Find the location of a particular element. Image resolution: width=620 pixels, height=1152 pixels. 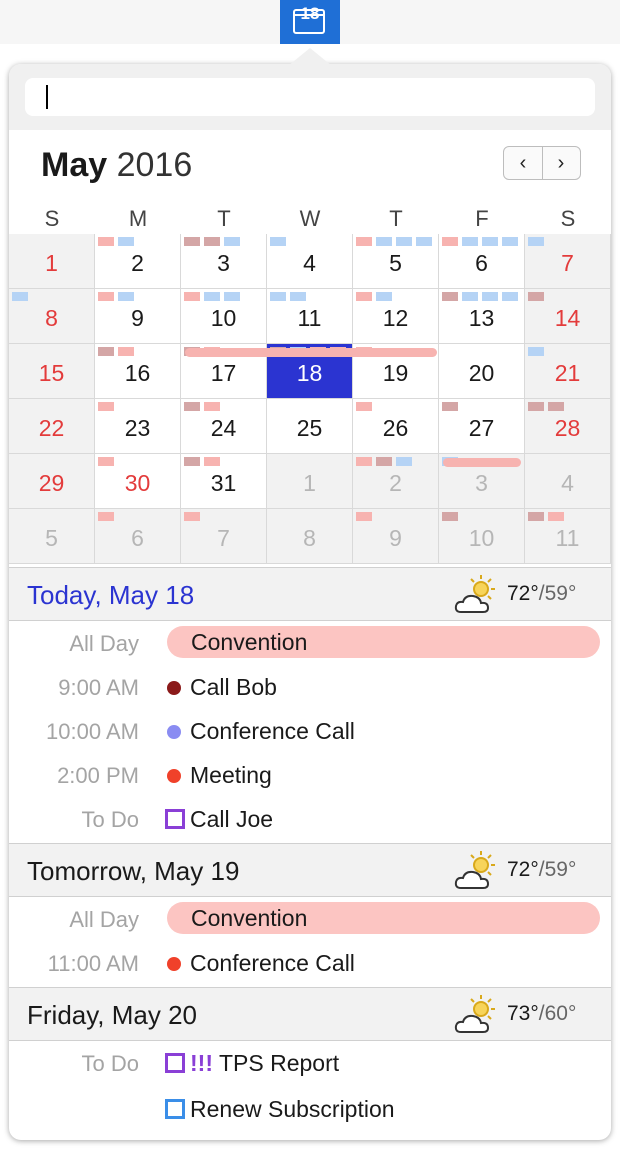

day-number: 5 is located at coordinates (51, 538).